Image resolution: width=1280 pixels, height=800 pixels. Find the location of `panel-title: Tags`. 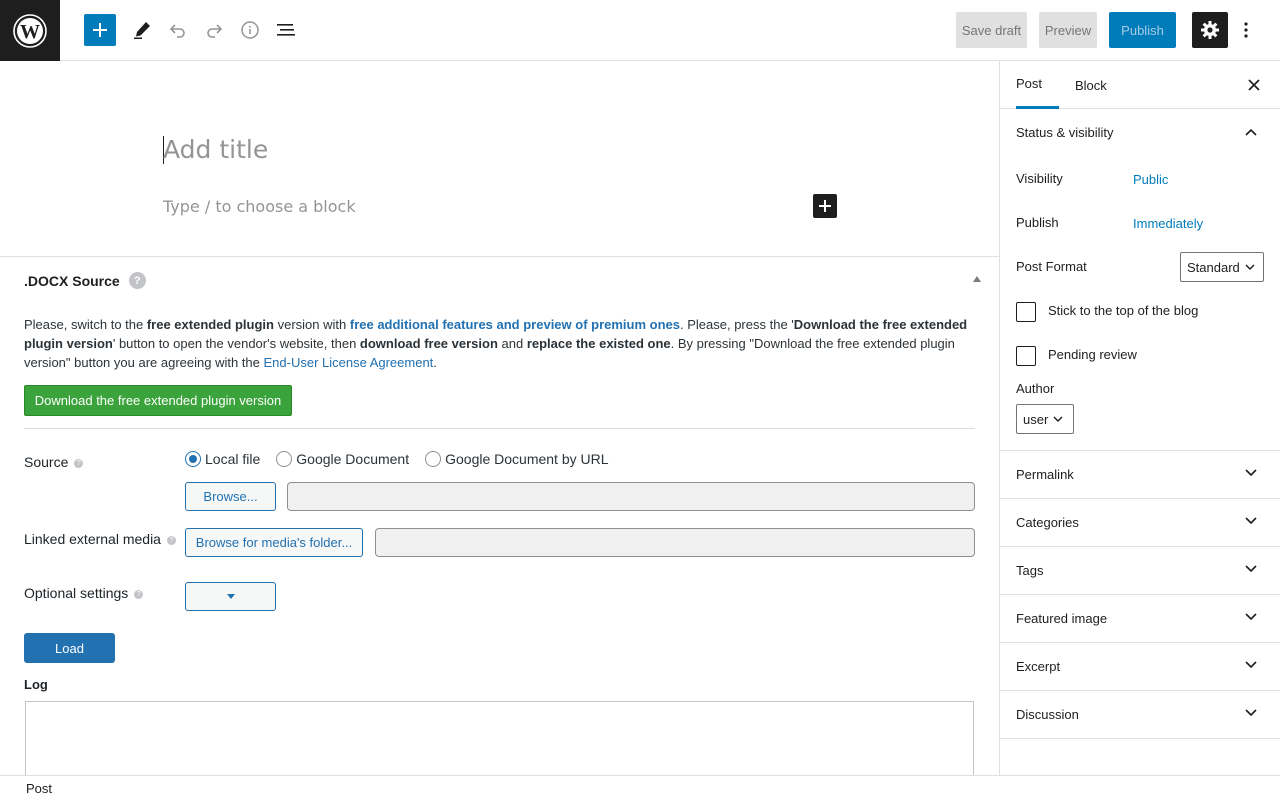

panel-title: Tags is located at coordinates (1030, 570).